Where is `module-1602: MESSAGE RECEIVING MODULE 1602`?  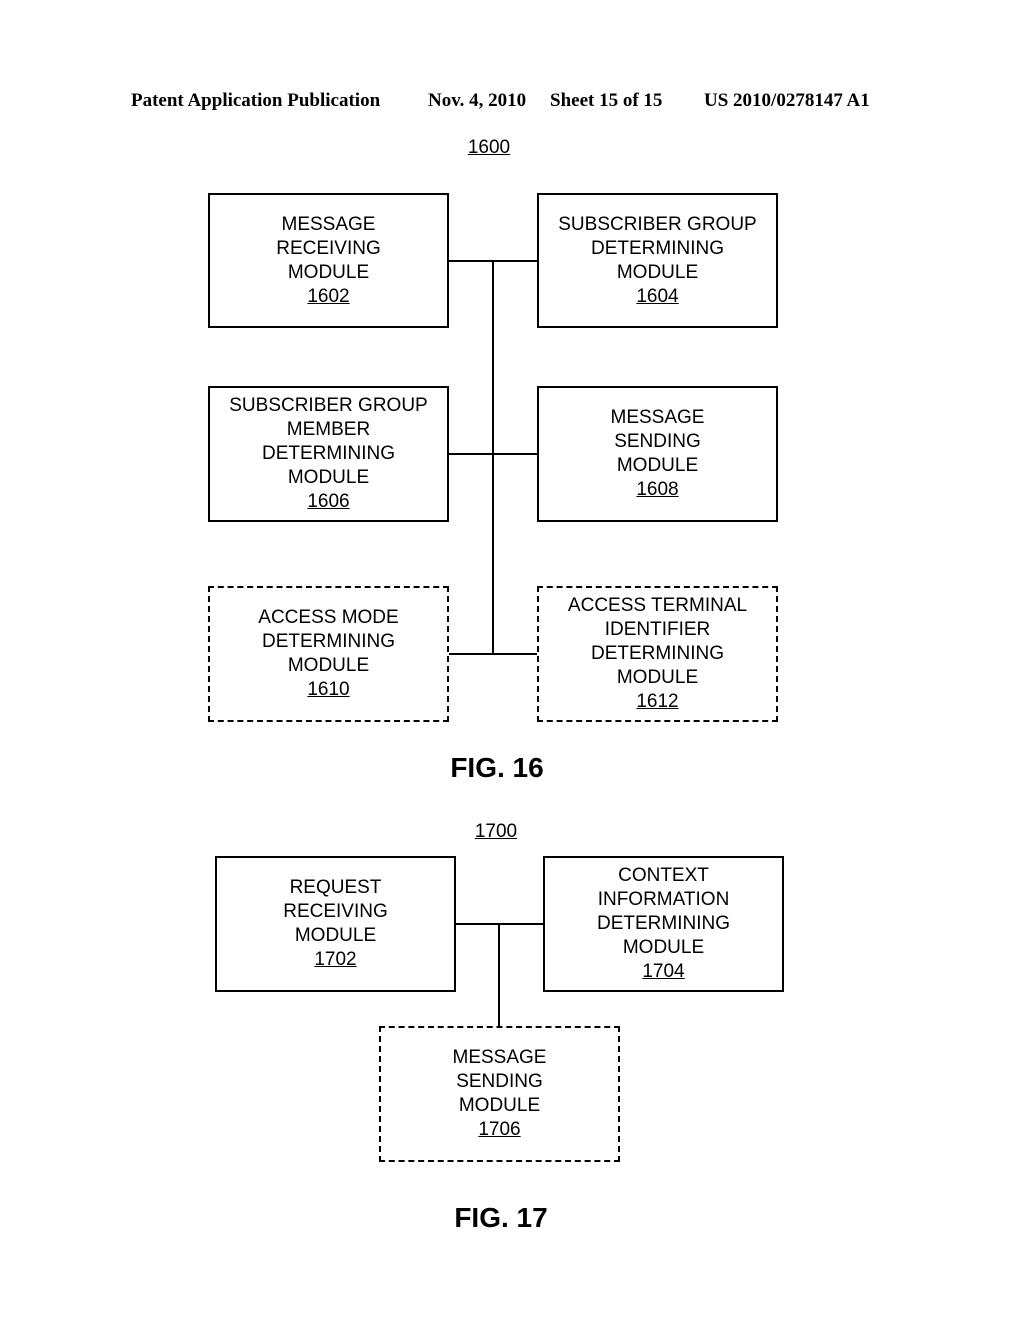
module-1602: MESSAGE RECEIVING MODULE 1602 is located at coordinates (328, 260).